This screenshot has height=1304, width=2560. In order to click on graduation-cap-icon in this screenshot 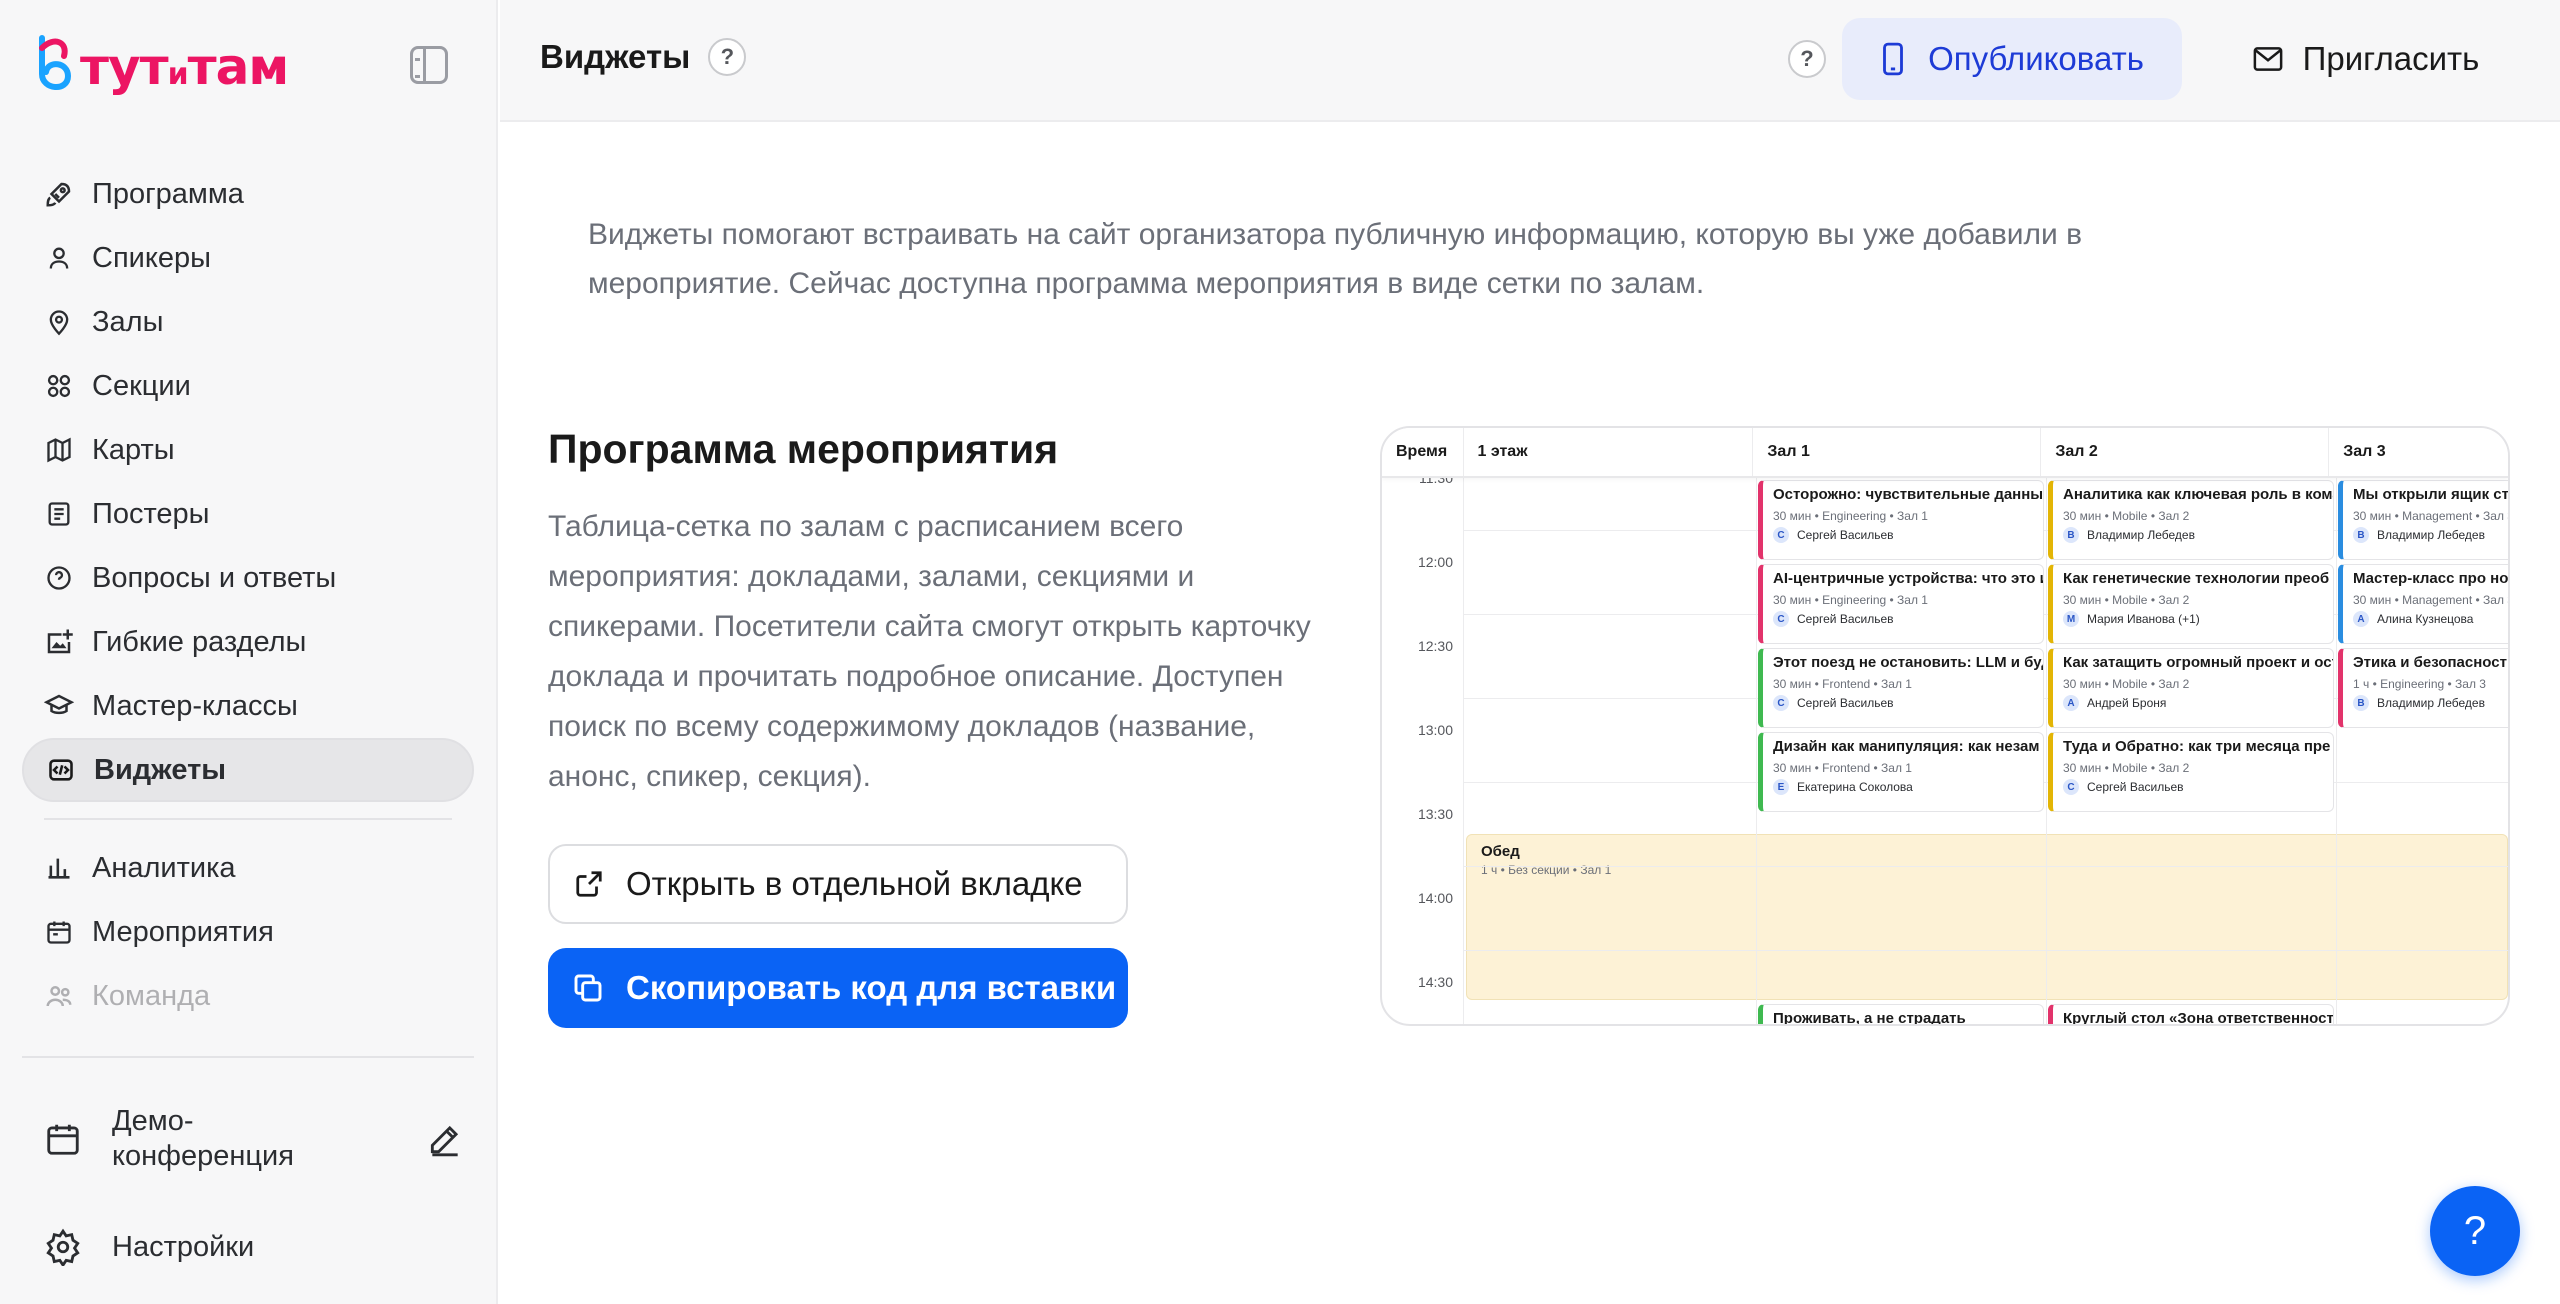, I will do `click(59, 706)`.